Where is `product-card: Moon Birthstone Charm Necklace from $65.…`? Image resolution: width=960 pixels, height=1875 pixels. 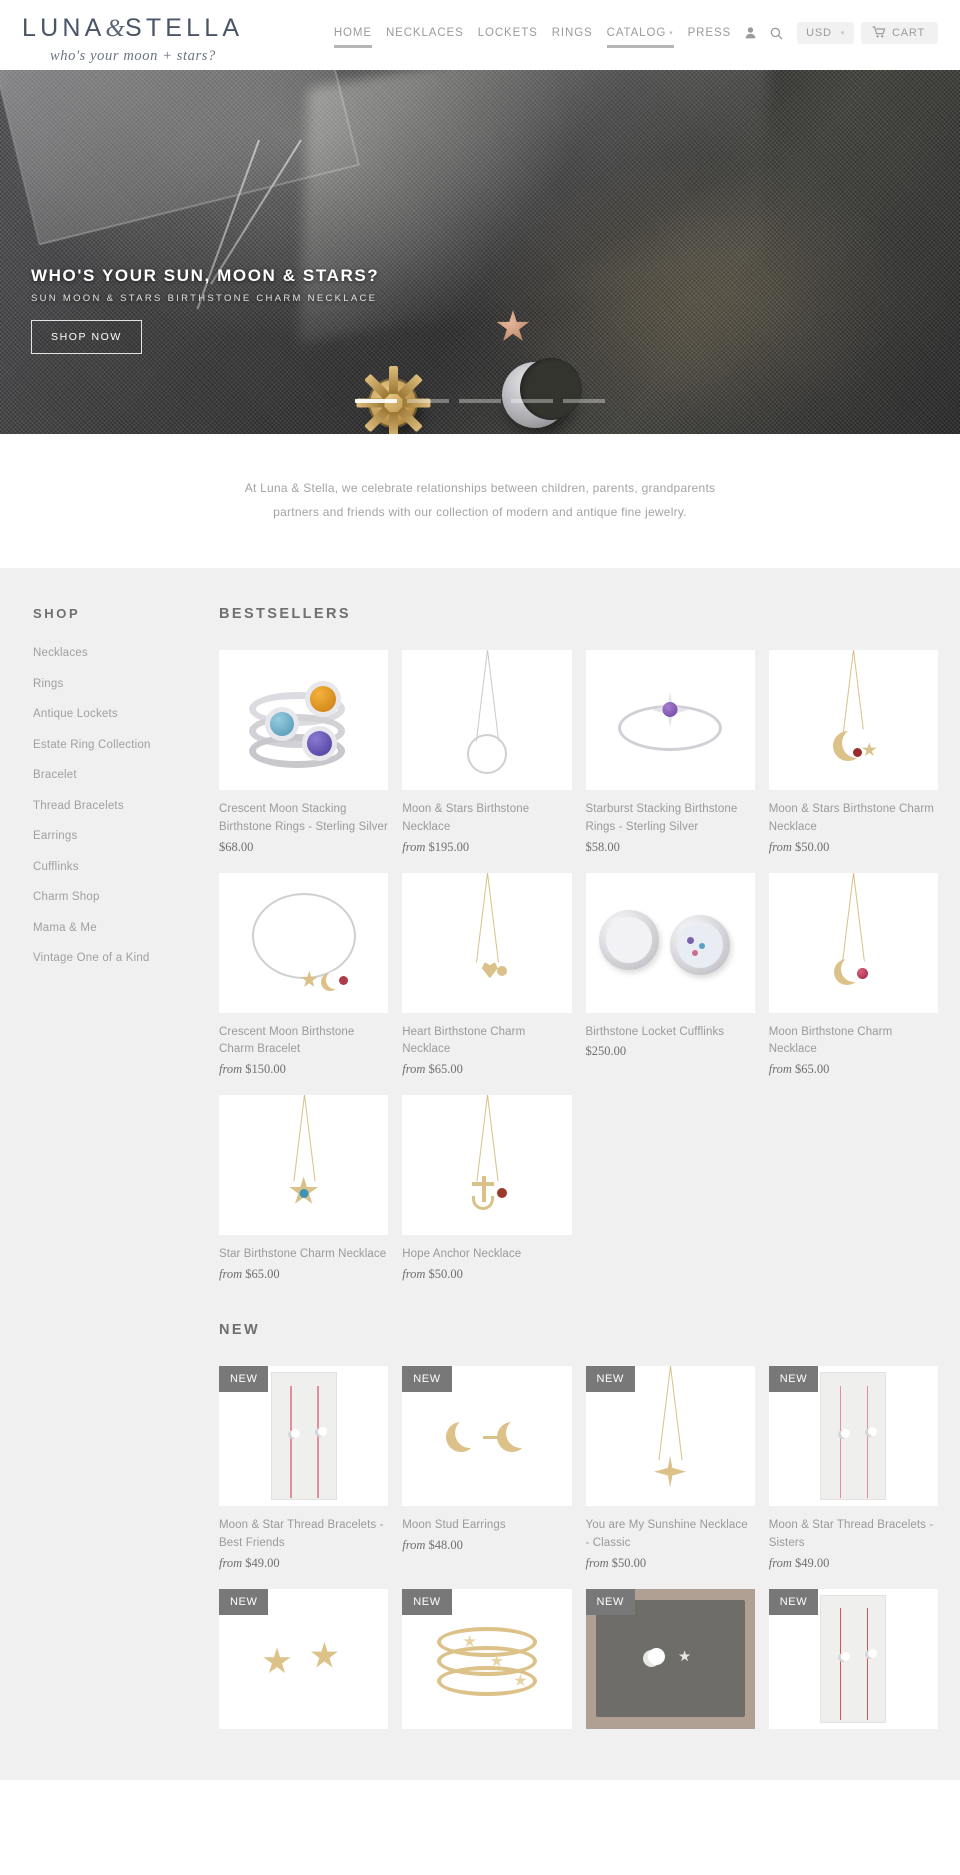 product-card: Moon Birthstone Charm Necklace from $65.… is located at coordinates (853, 975).